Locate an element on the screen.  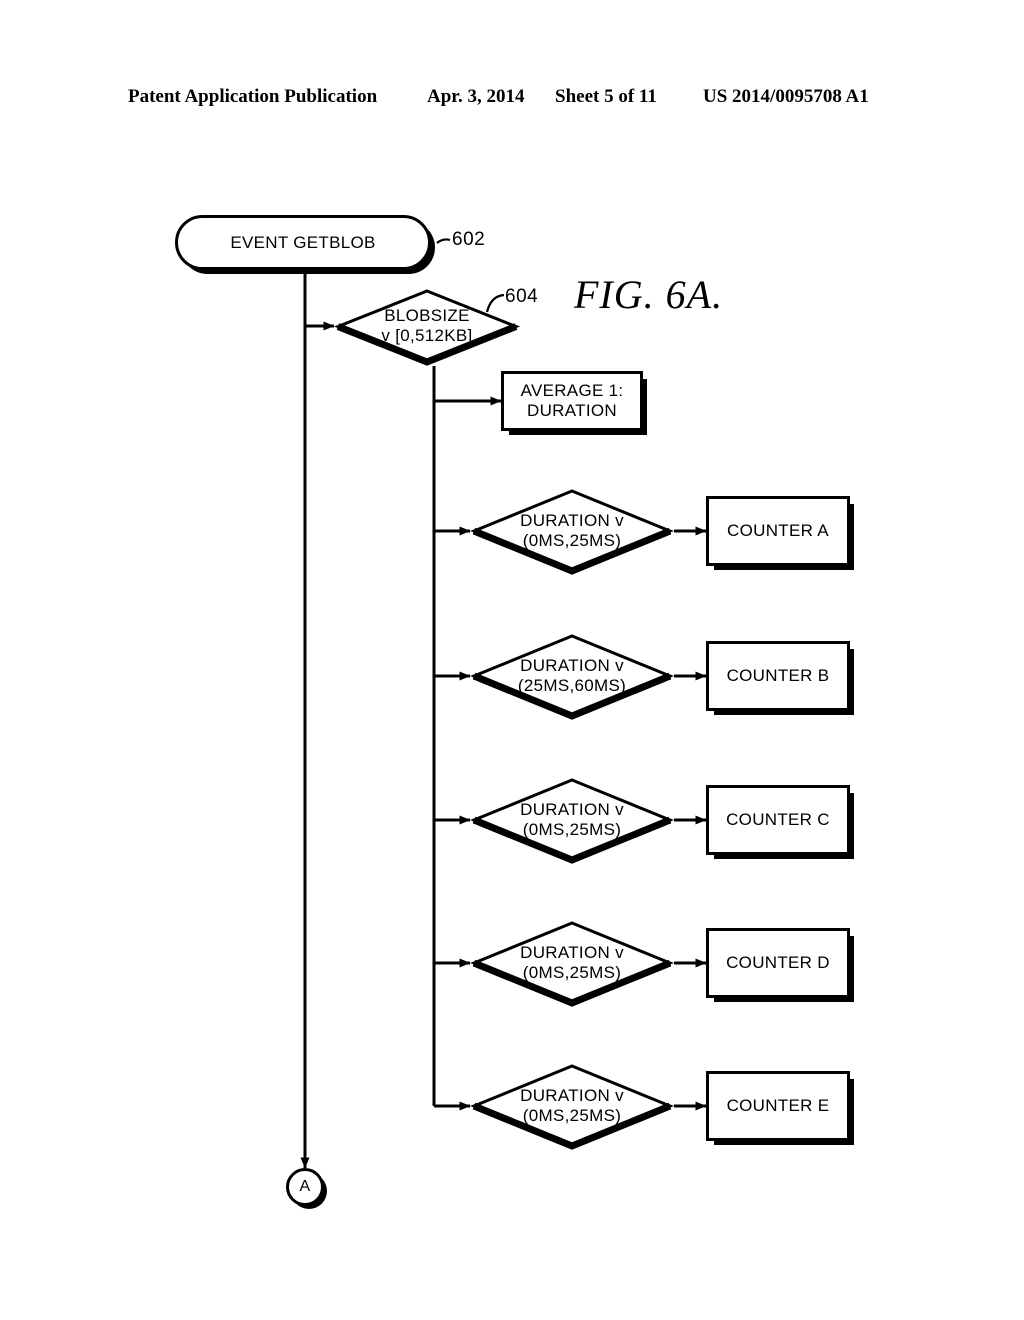
node-duration-decision-c is located at coordinates (572, 820).